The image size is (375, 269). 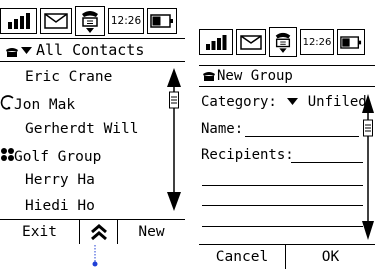 I want to click on recipients-field, so click(x=327, y=162).